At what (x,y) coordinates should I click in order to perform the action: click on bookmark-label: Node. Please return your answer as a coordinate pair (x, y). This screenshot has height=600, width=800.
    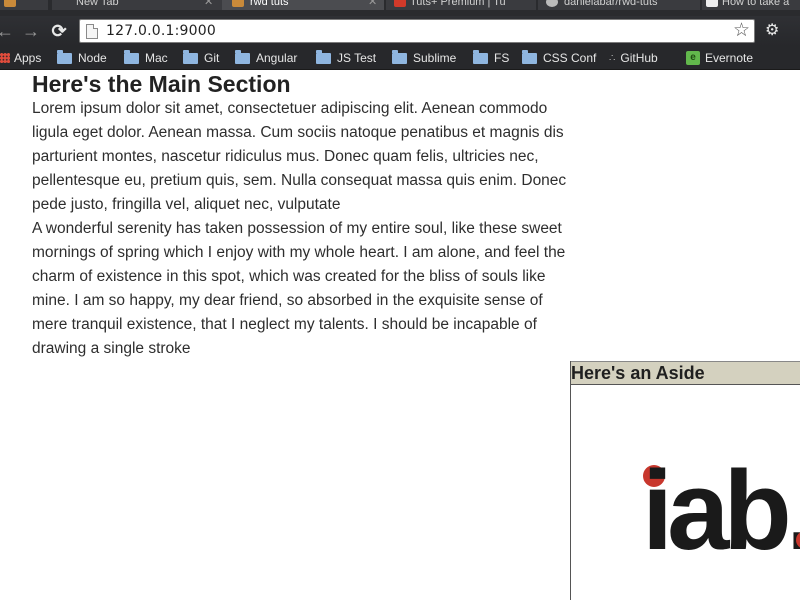
    Looking at the image, I should click on (92, 58).